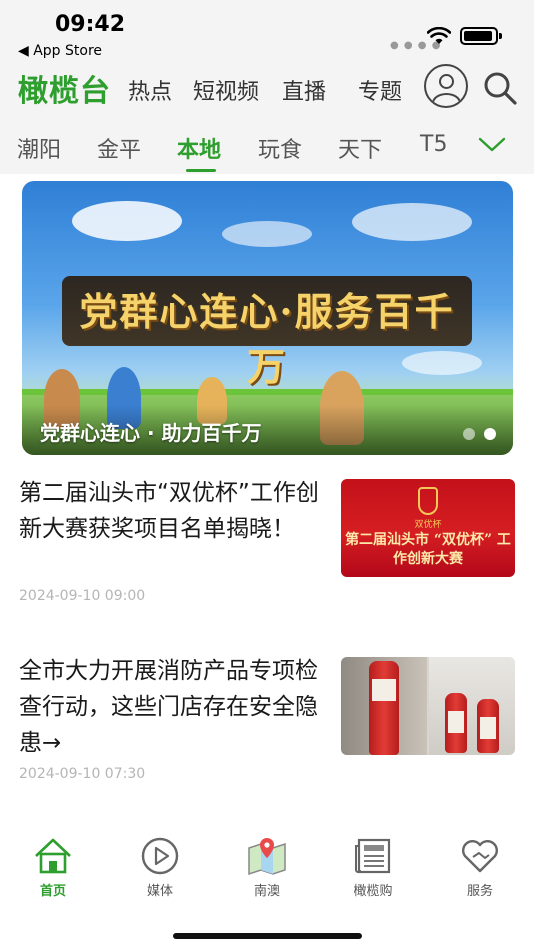 The width and height of the screenshot is (534, 950). What do you see at coordinates (373, 856) in the screenshot?
I see `newspaper-icon` at bounding box center [373, 856].